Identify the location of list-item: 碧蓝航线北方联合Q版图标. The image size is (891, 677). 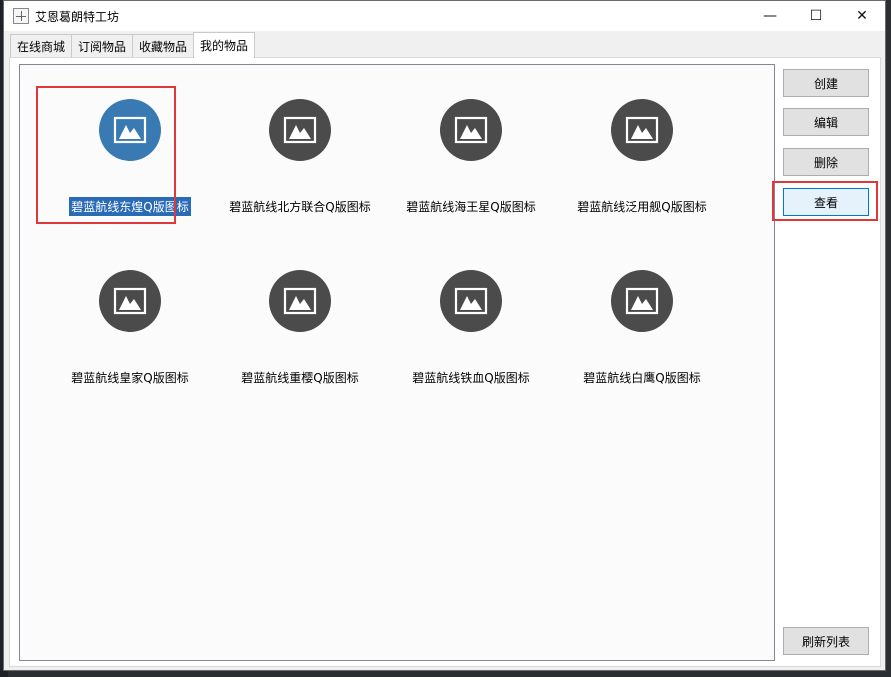
(300, 165).